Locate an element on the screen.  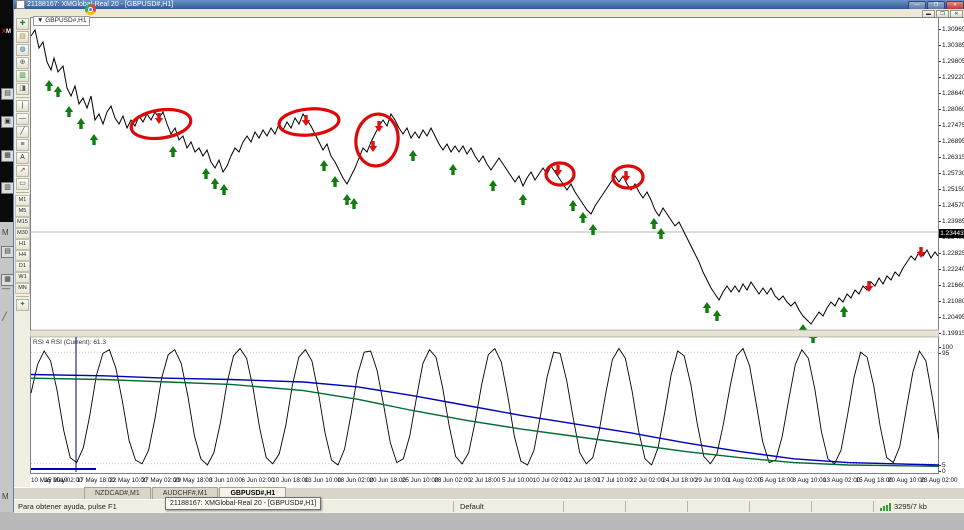
shapes-icon: ▭ is located at coordinates (22, 184).